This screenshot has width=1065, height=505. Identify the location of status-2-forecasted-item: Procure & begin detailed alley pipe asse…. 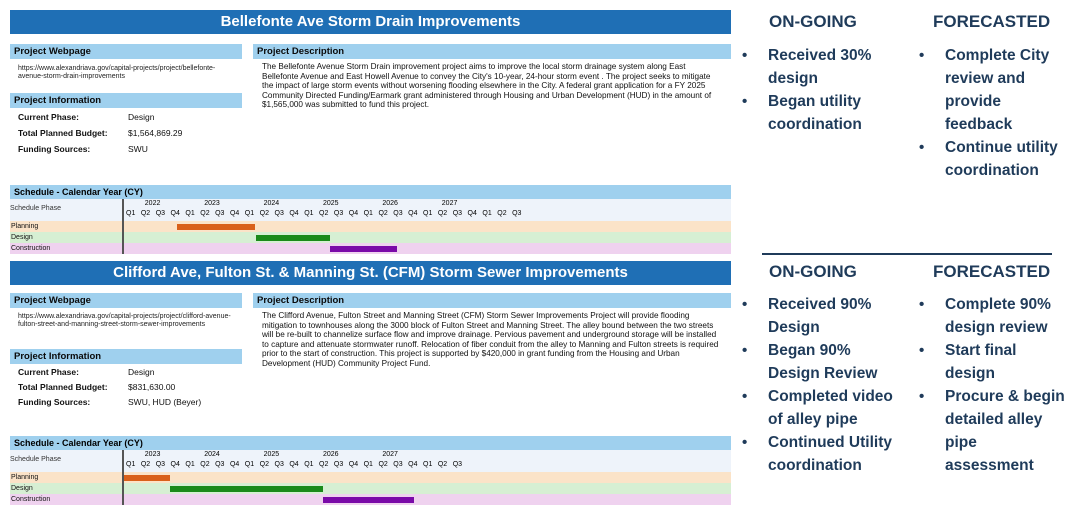
(991, 431).